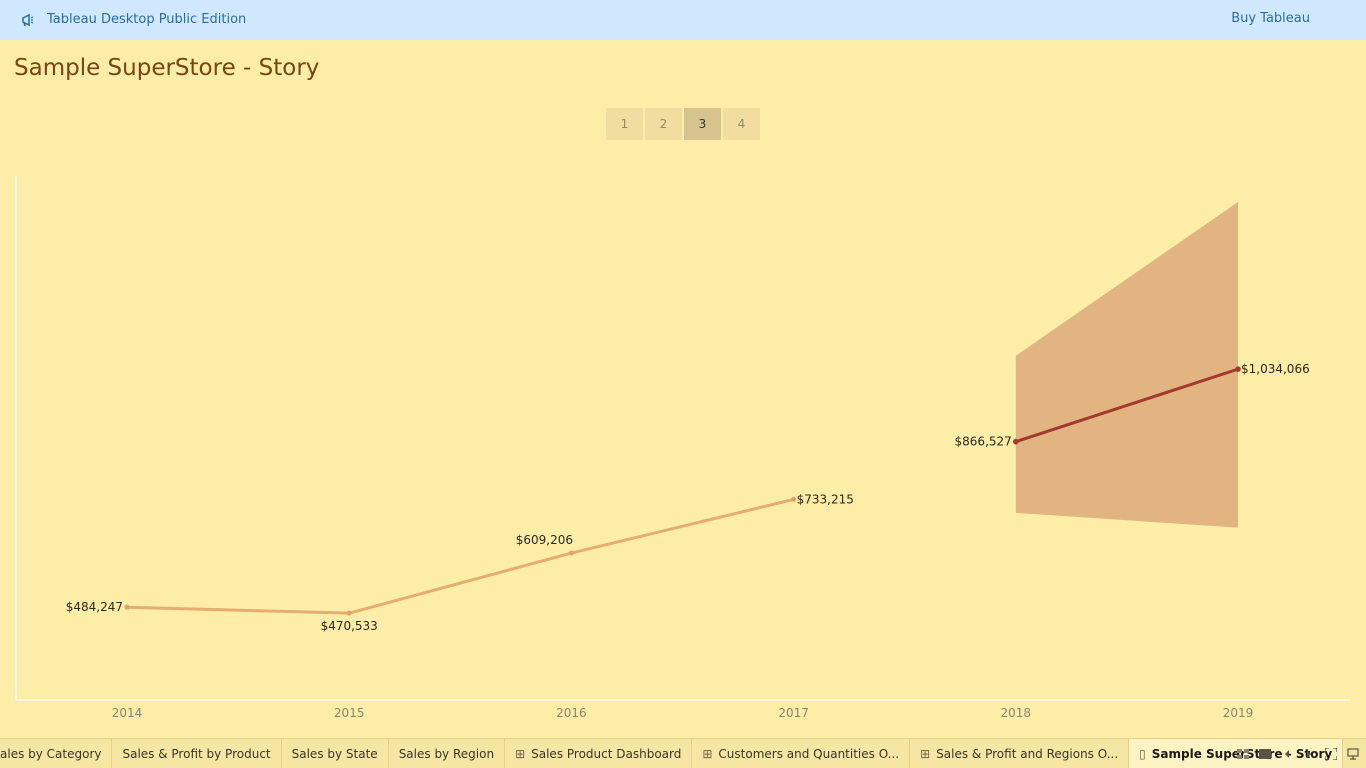 Image resolution: width=1366 pixels, height=768 pixels. What do you see at coordinates (1287, 754) in the screenshot?
I see `prev-icon` at bounding box center [1287, 754].